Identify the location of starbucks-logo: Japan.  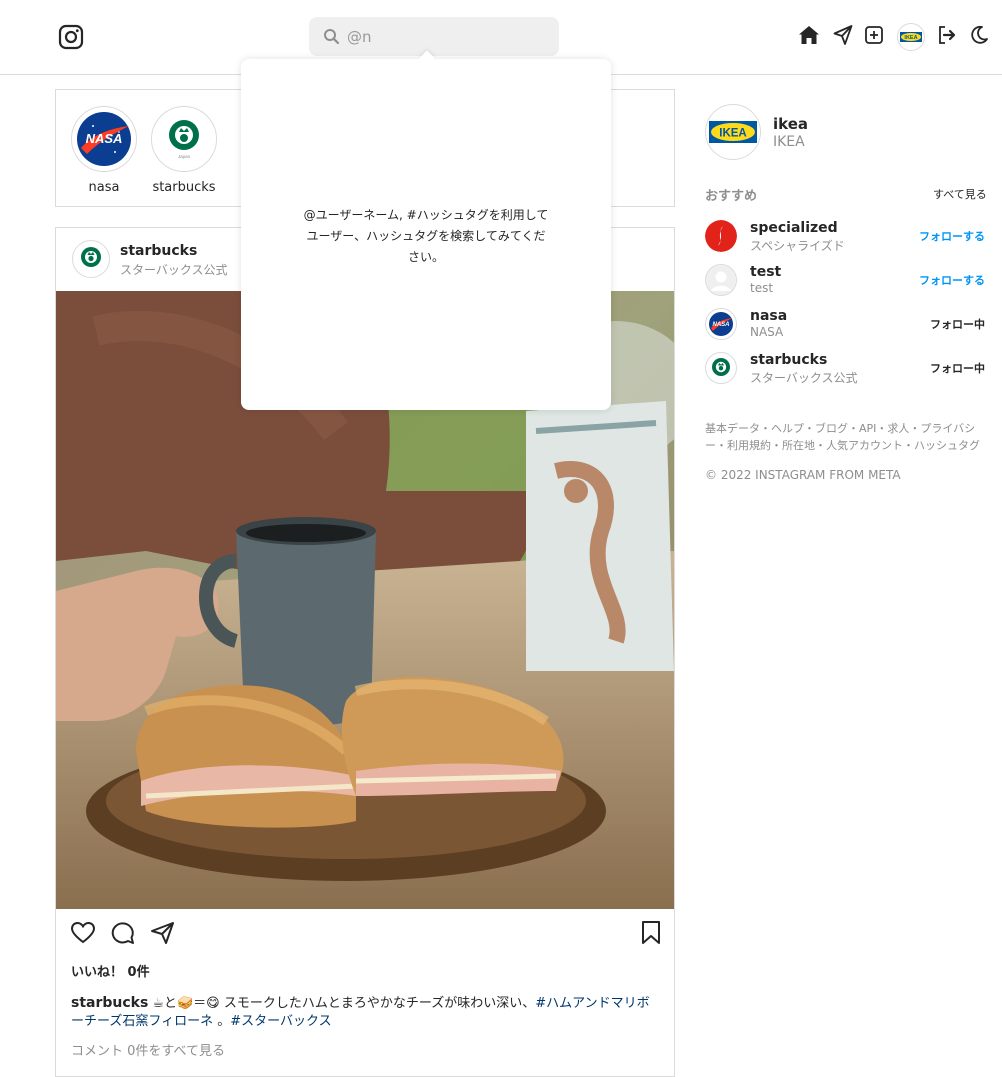
(184, 139).